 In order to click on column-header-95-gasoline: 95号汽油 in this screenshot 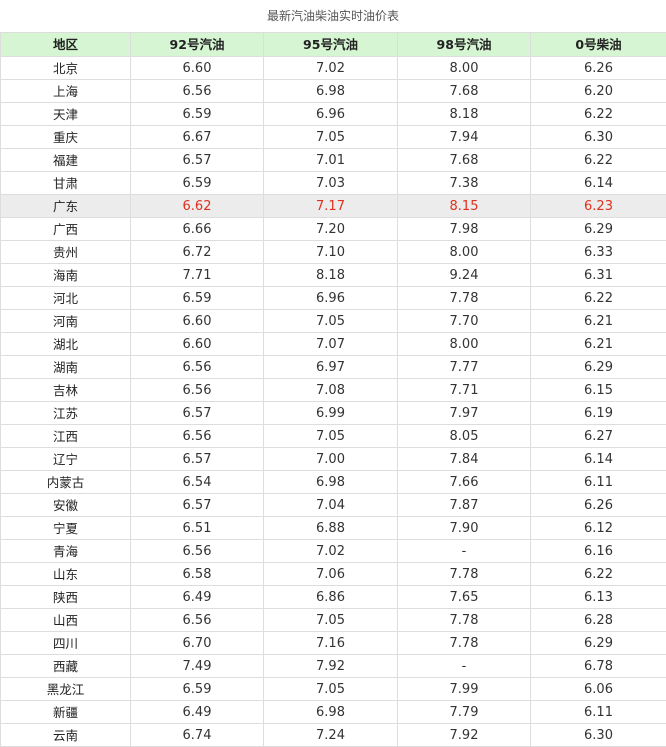, I will do `click(331, 45)`.